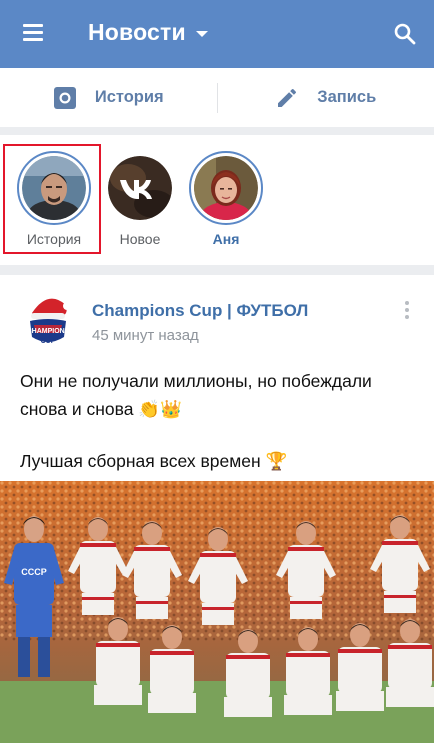 The image size is (434, 743). I want to click on story-item-anya: Аня, so click(226, 199).